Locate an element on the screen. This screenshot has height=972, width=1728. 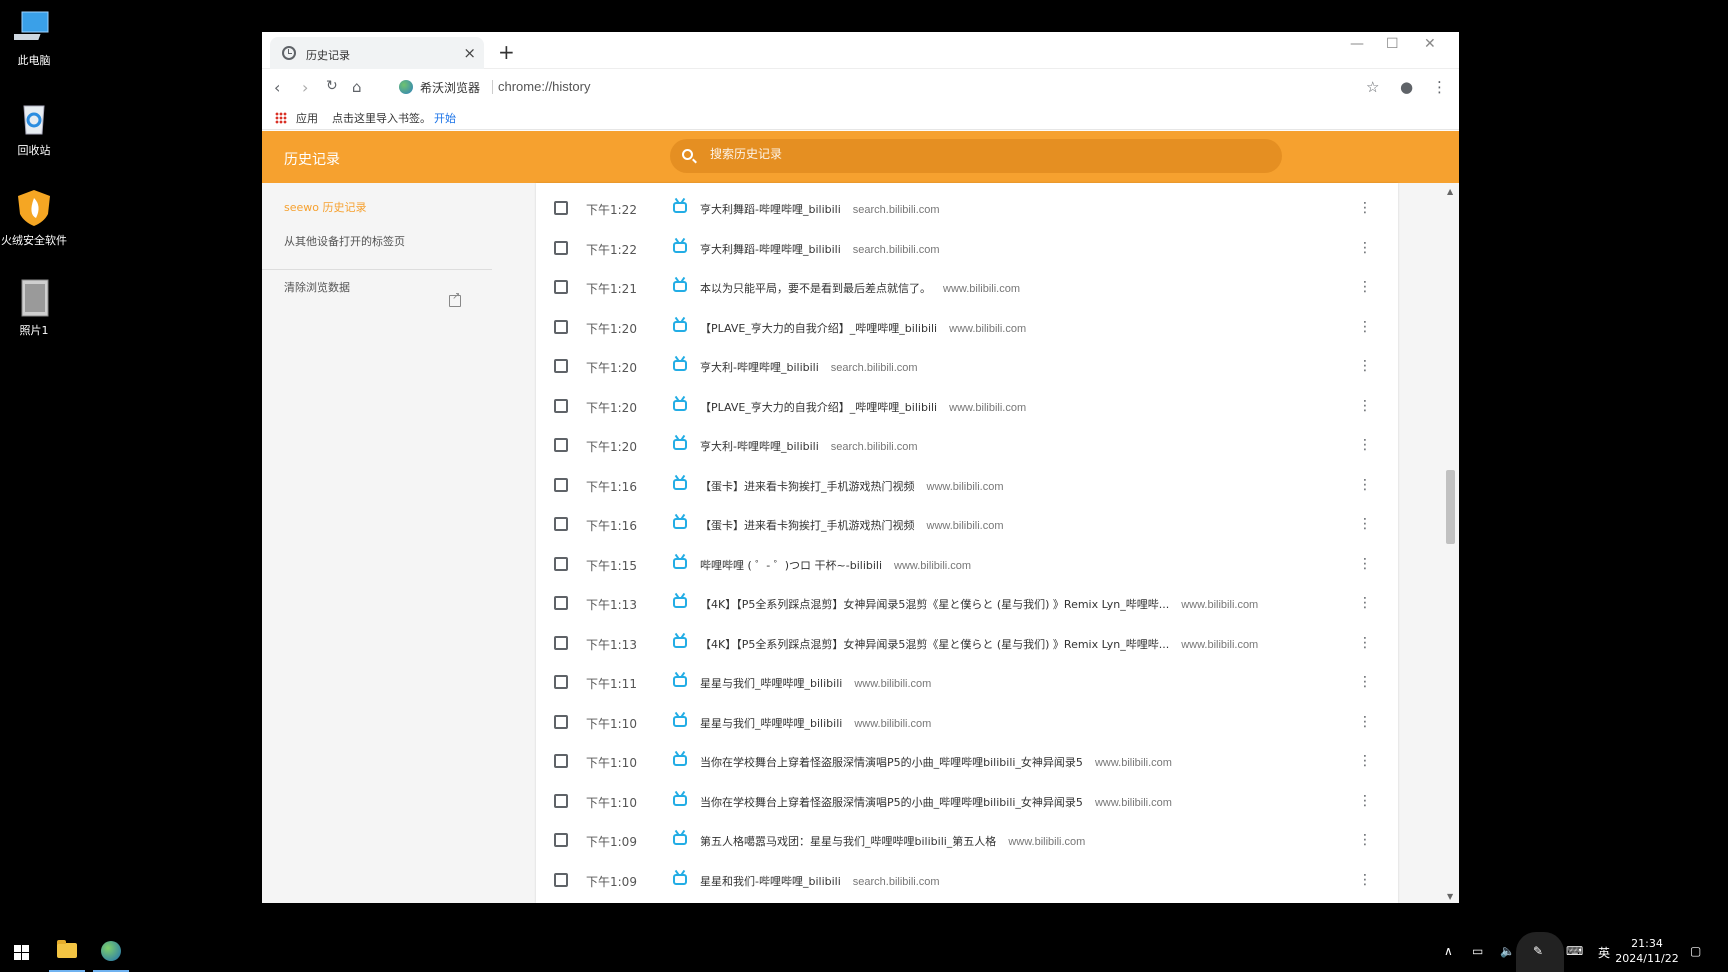
row-title: 亨大利舞蹈-哔哩哔哩_bilibili search.bilibili.com is located at coordinates (820, 209).